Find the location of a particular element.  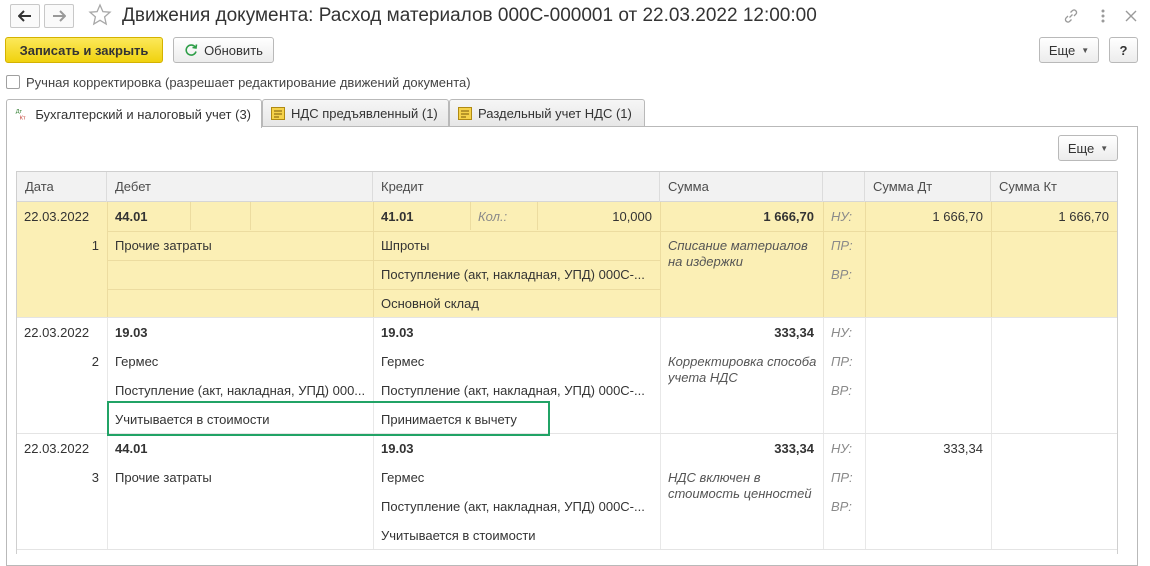

close-icon is located at coordinates (1131, 16).